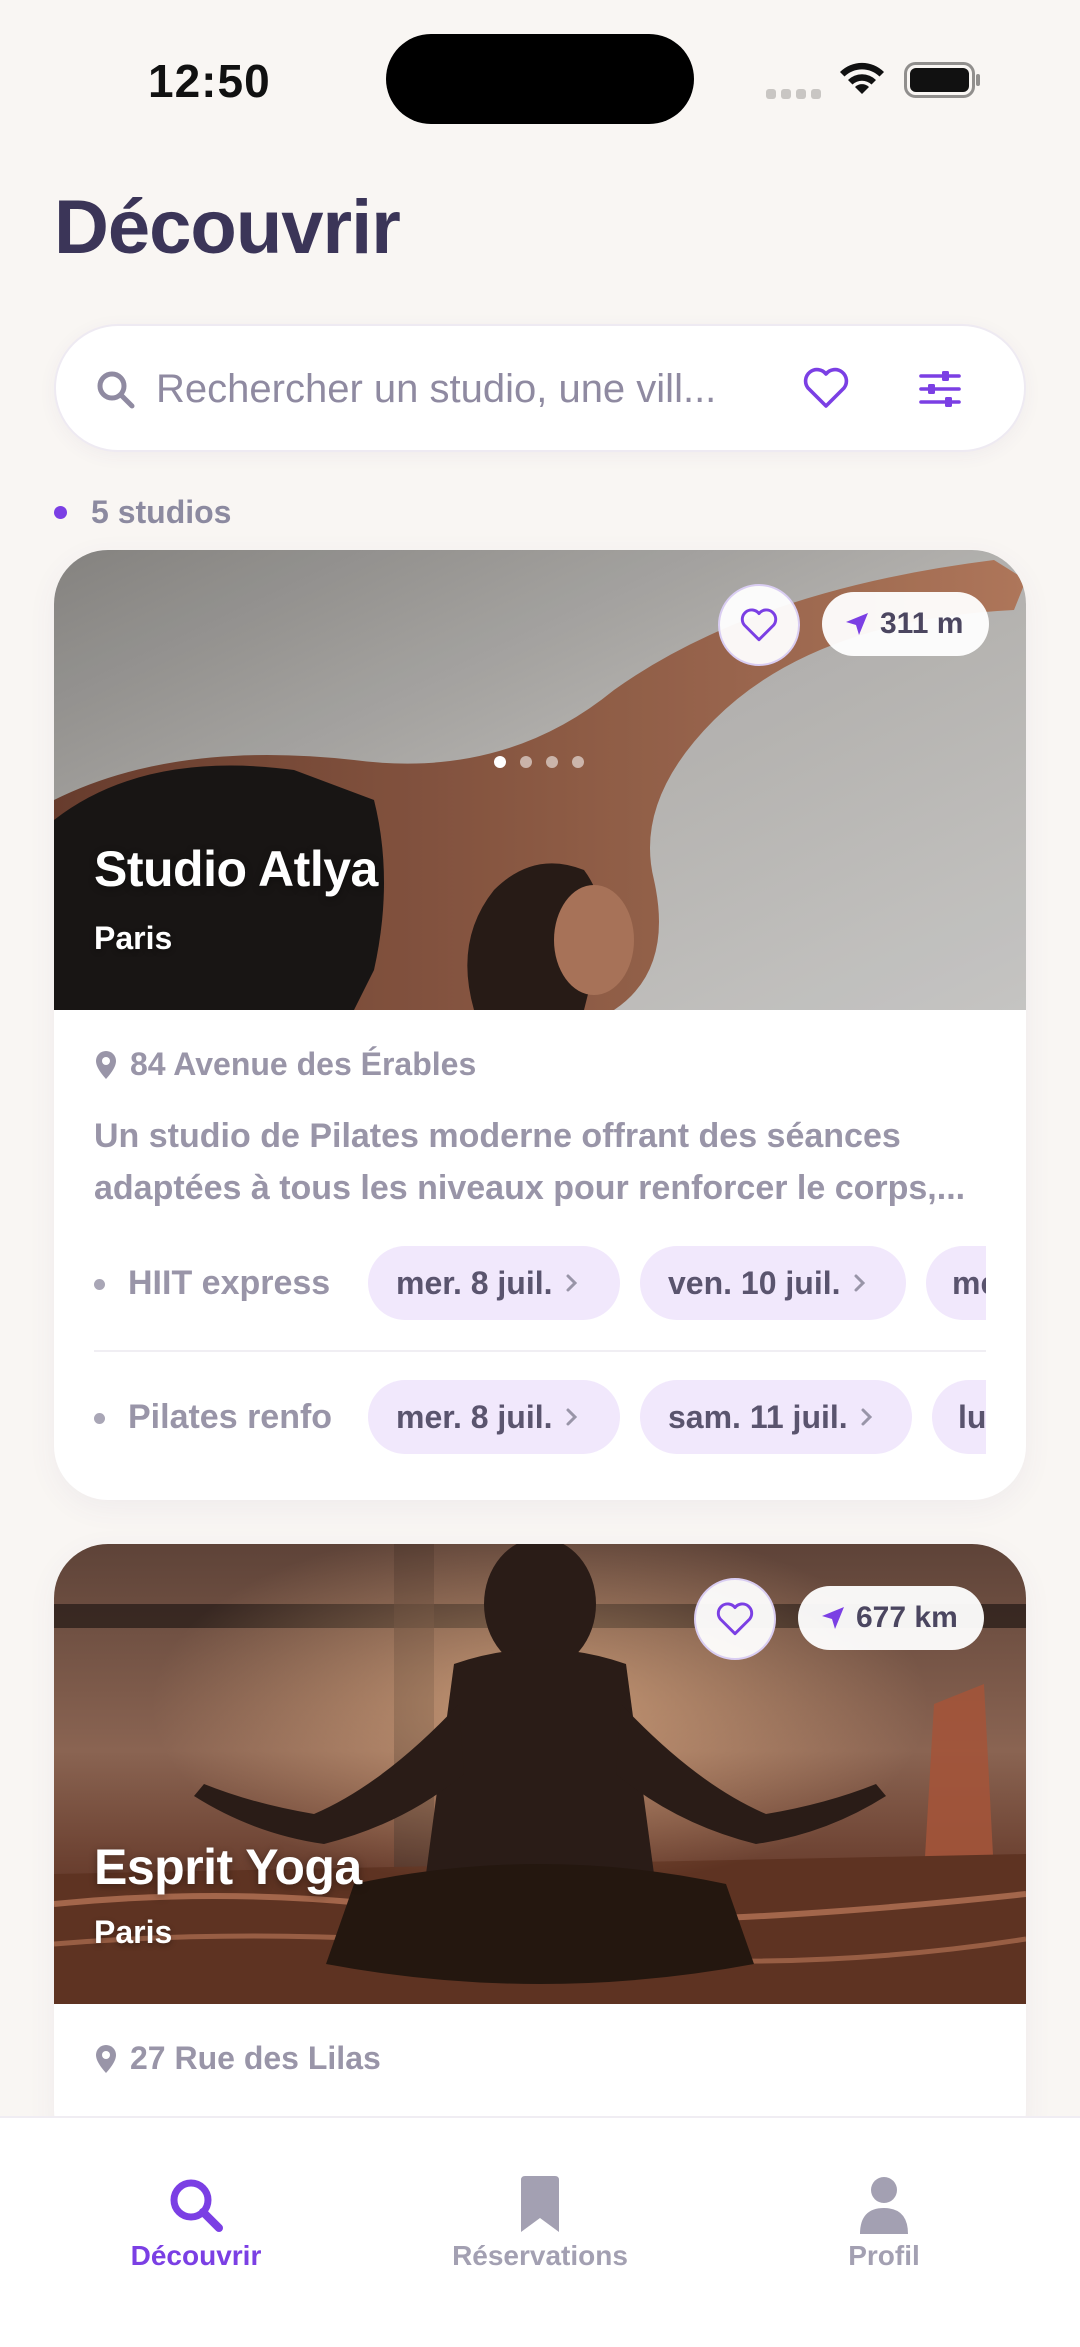  What do you see at coordinates (303, 1064) in the screenshot?
I see `address-text: 84 Avenue des Érables` at bounding box center [303, 1064].